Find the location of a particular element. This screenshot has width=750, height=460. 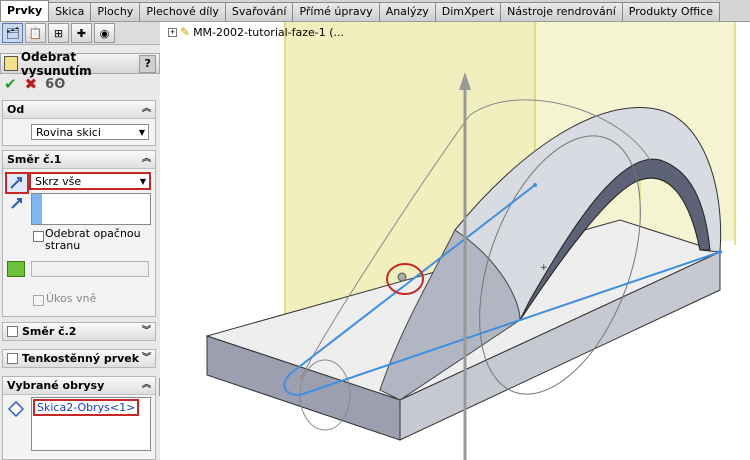

from-select-value: Rovina skici is located at coordinates (68, 132).